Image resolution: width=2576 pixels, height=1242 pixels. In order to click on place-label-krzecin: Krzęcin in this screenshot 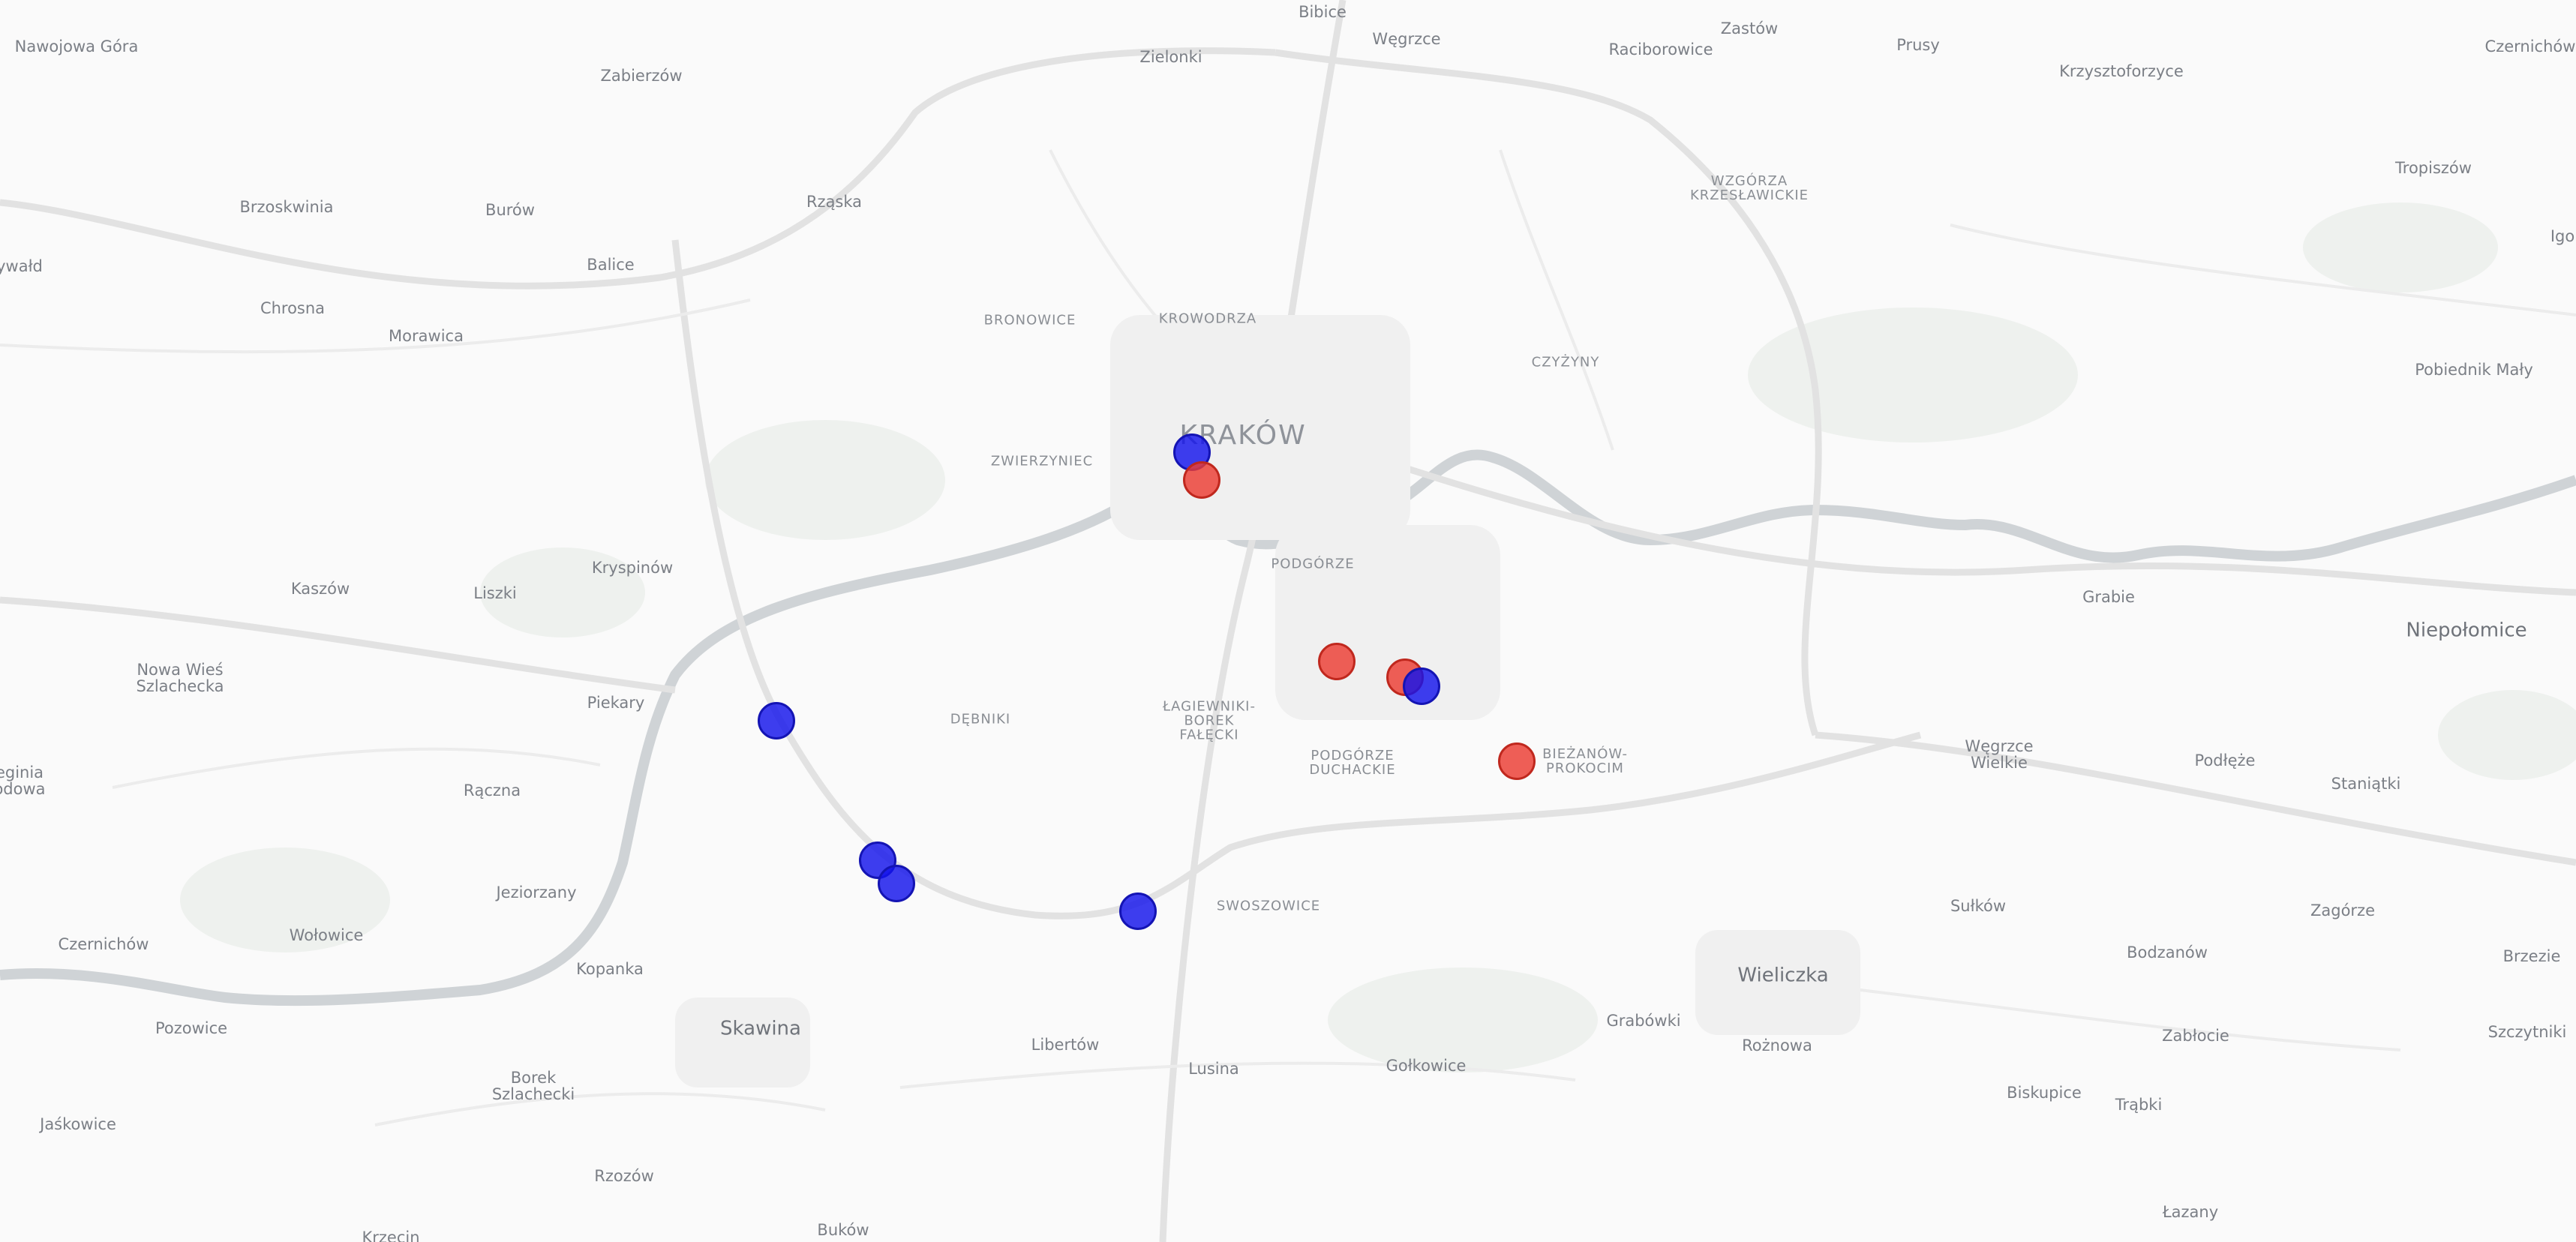, I will do `click(391, 1235)`.